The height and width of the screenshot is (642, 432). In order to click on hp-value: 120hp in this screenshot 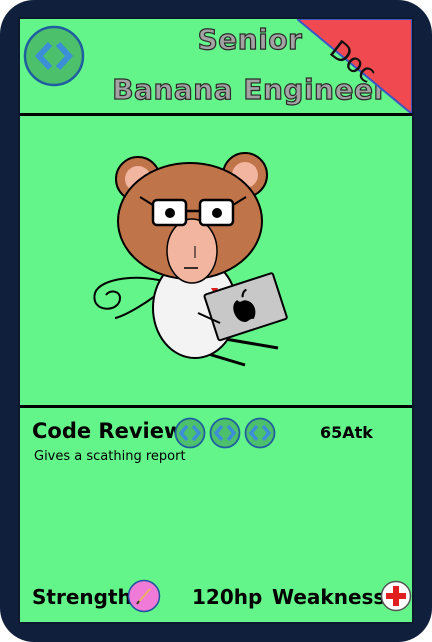, I will do `click(227, 597)`.